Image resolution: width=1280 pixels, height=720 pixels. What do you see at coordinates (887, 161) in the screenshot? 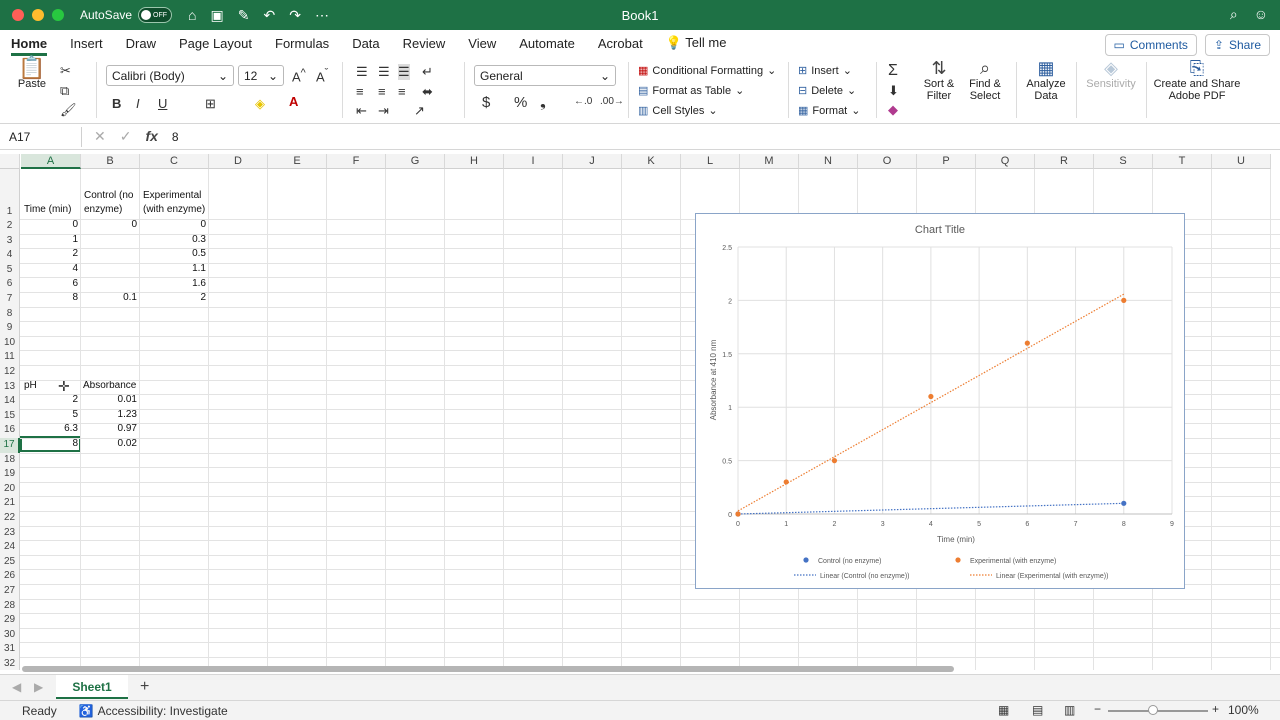
I see `column-header-o: O` at bounding box center [887, 161].